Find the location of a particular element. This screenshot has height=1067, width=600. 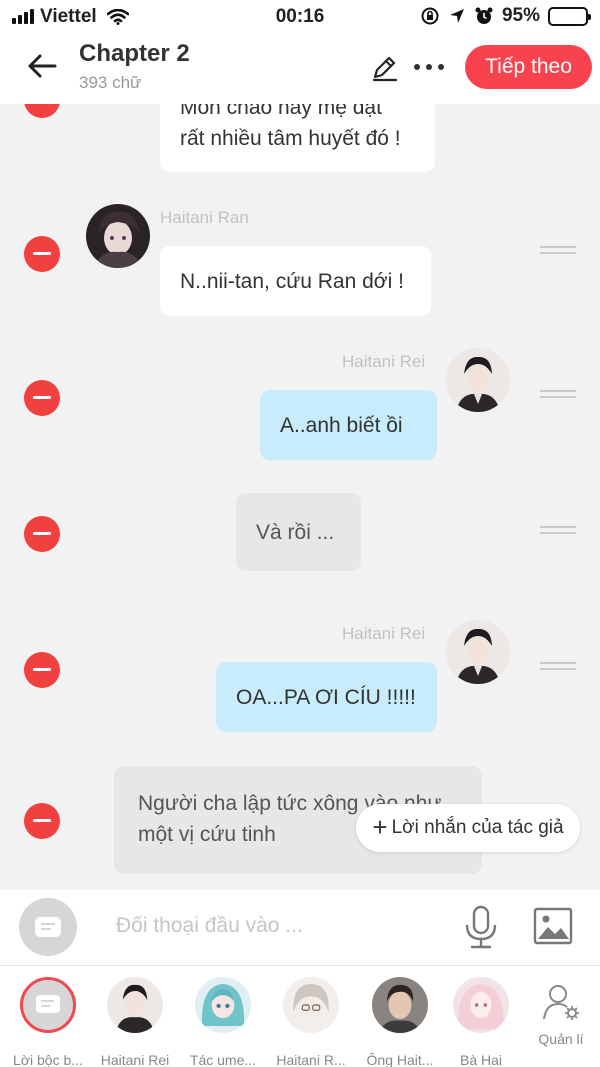

message-text: A..anh biết ồi is located at coordinates (341, 425).